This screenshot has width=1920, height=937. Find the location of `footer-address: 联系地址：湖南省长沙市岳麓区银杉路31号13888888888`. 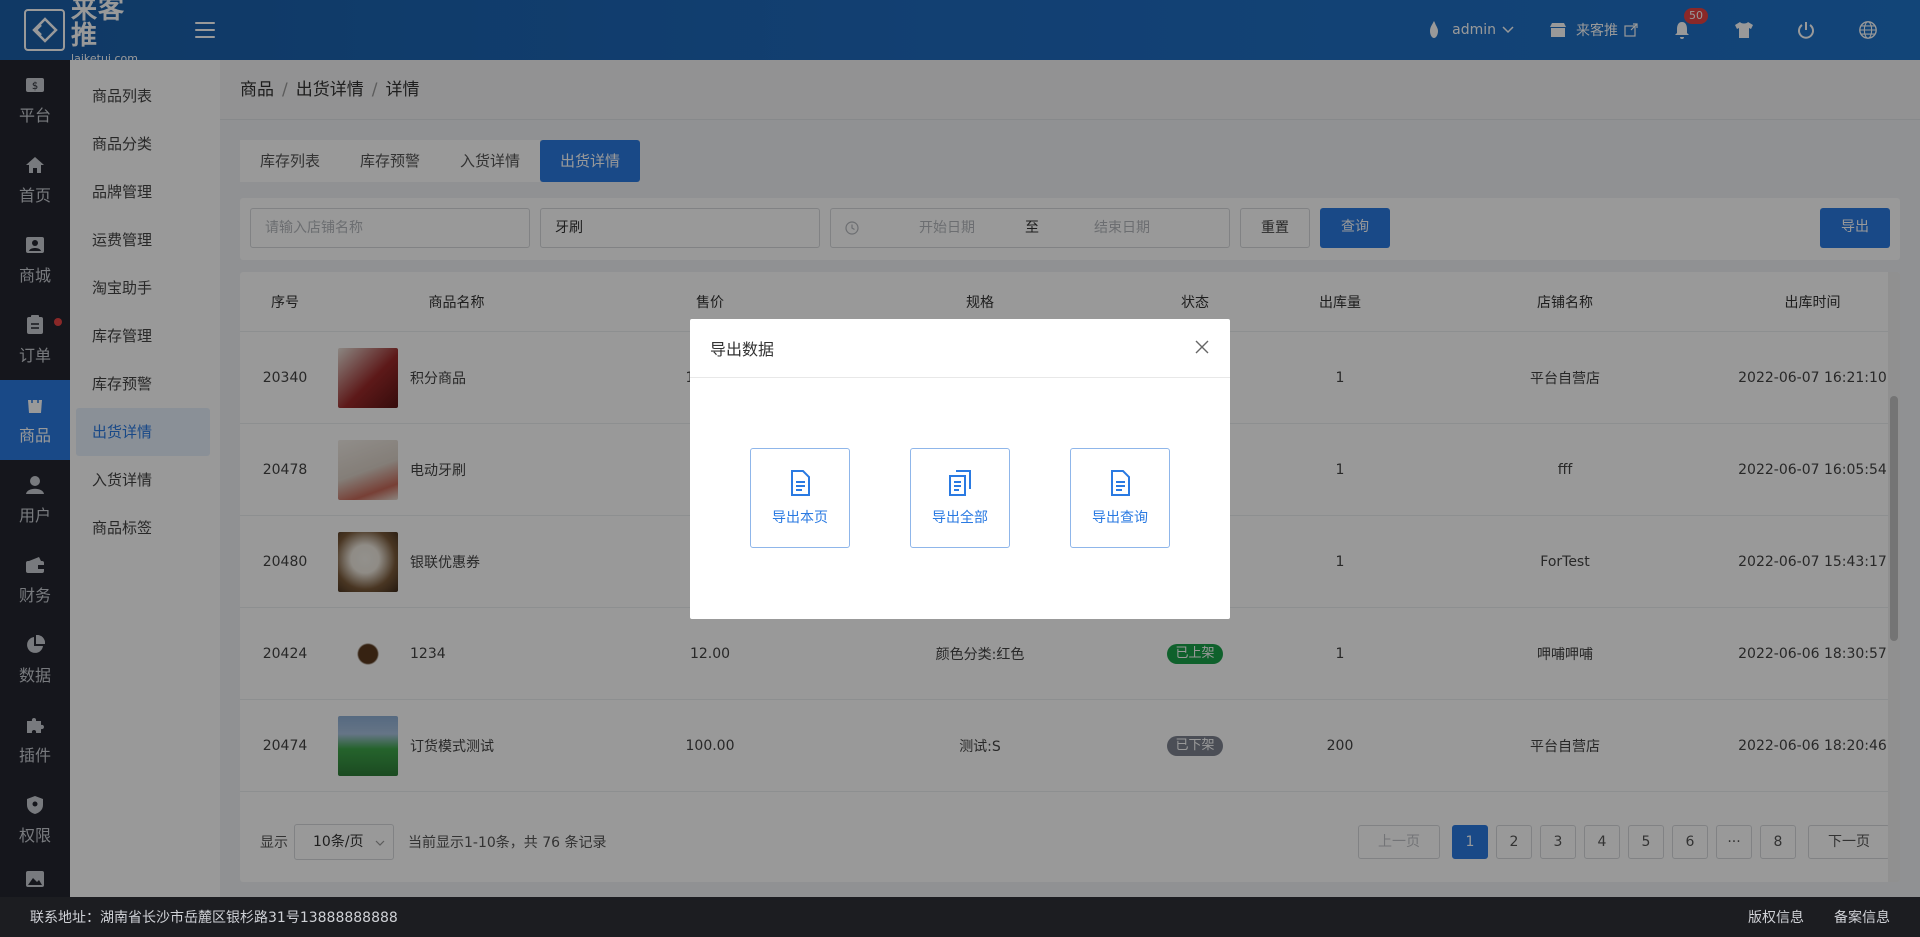

footer-address: 联系地址：湖南省长沙市岳麓区银杉路31号13888888888 is located at coordinates (214, 918).